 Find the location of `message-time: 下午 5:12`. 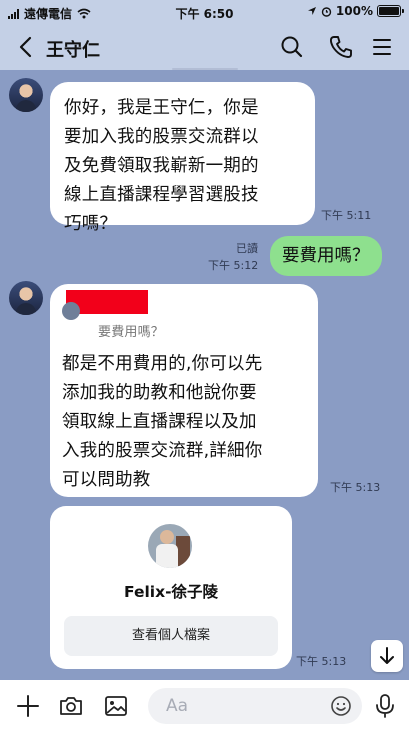

message-time: 下午 5:12 is located at coordinates (233, 265).